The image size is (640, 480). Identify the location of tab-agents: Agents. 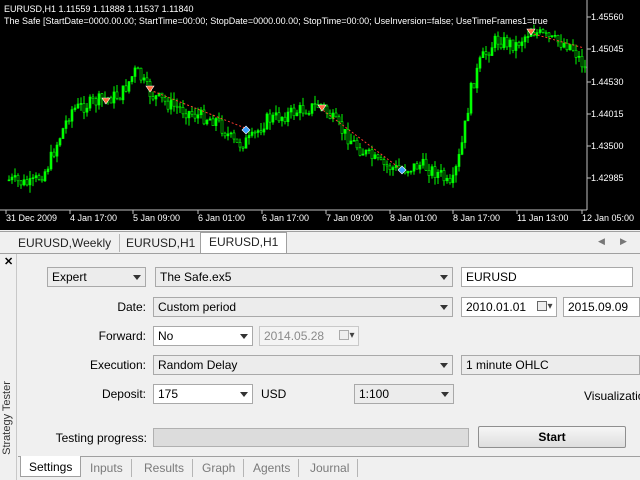
(272, 468).